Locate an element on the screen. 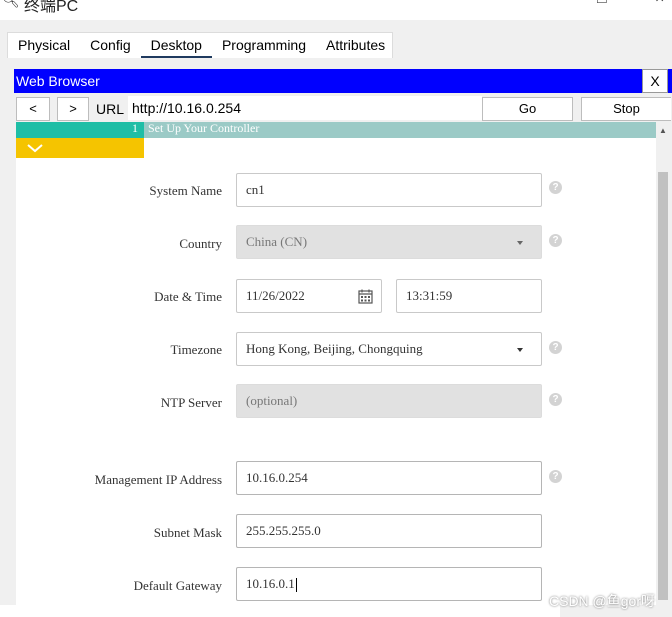  browser-nav-bar: < > URL Go Stop is located at coordinates (343, 108).